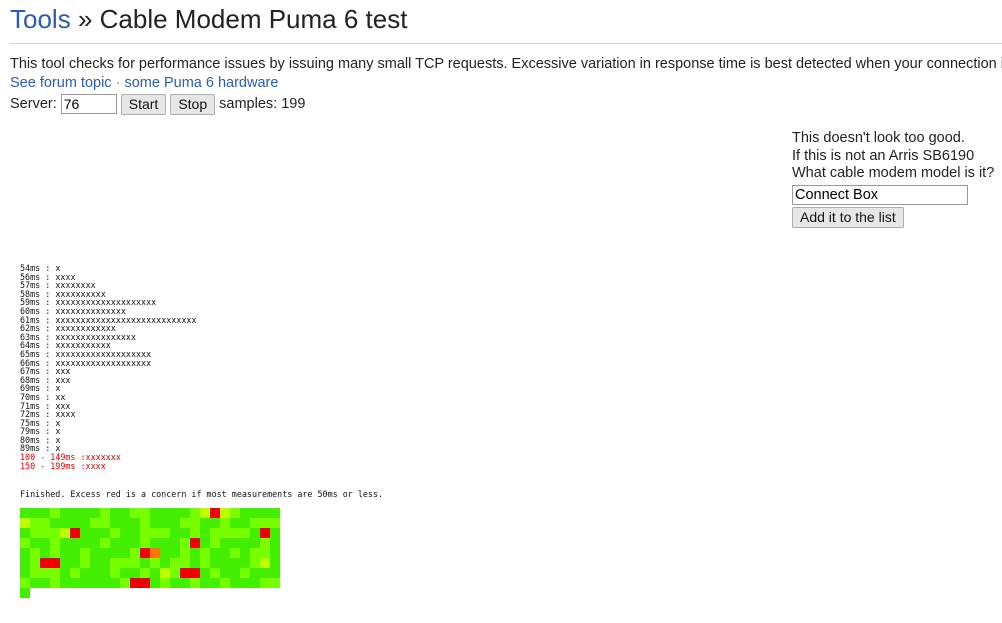 Image resolution: width=1002 pixels, height=623 pixels. I want to click on server-input, so click(88, 104).